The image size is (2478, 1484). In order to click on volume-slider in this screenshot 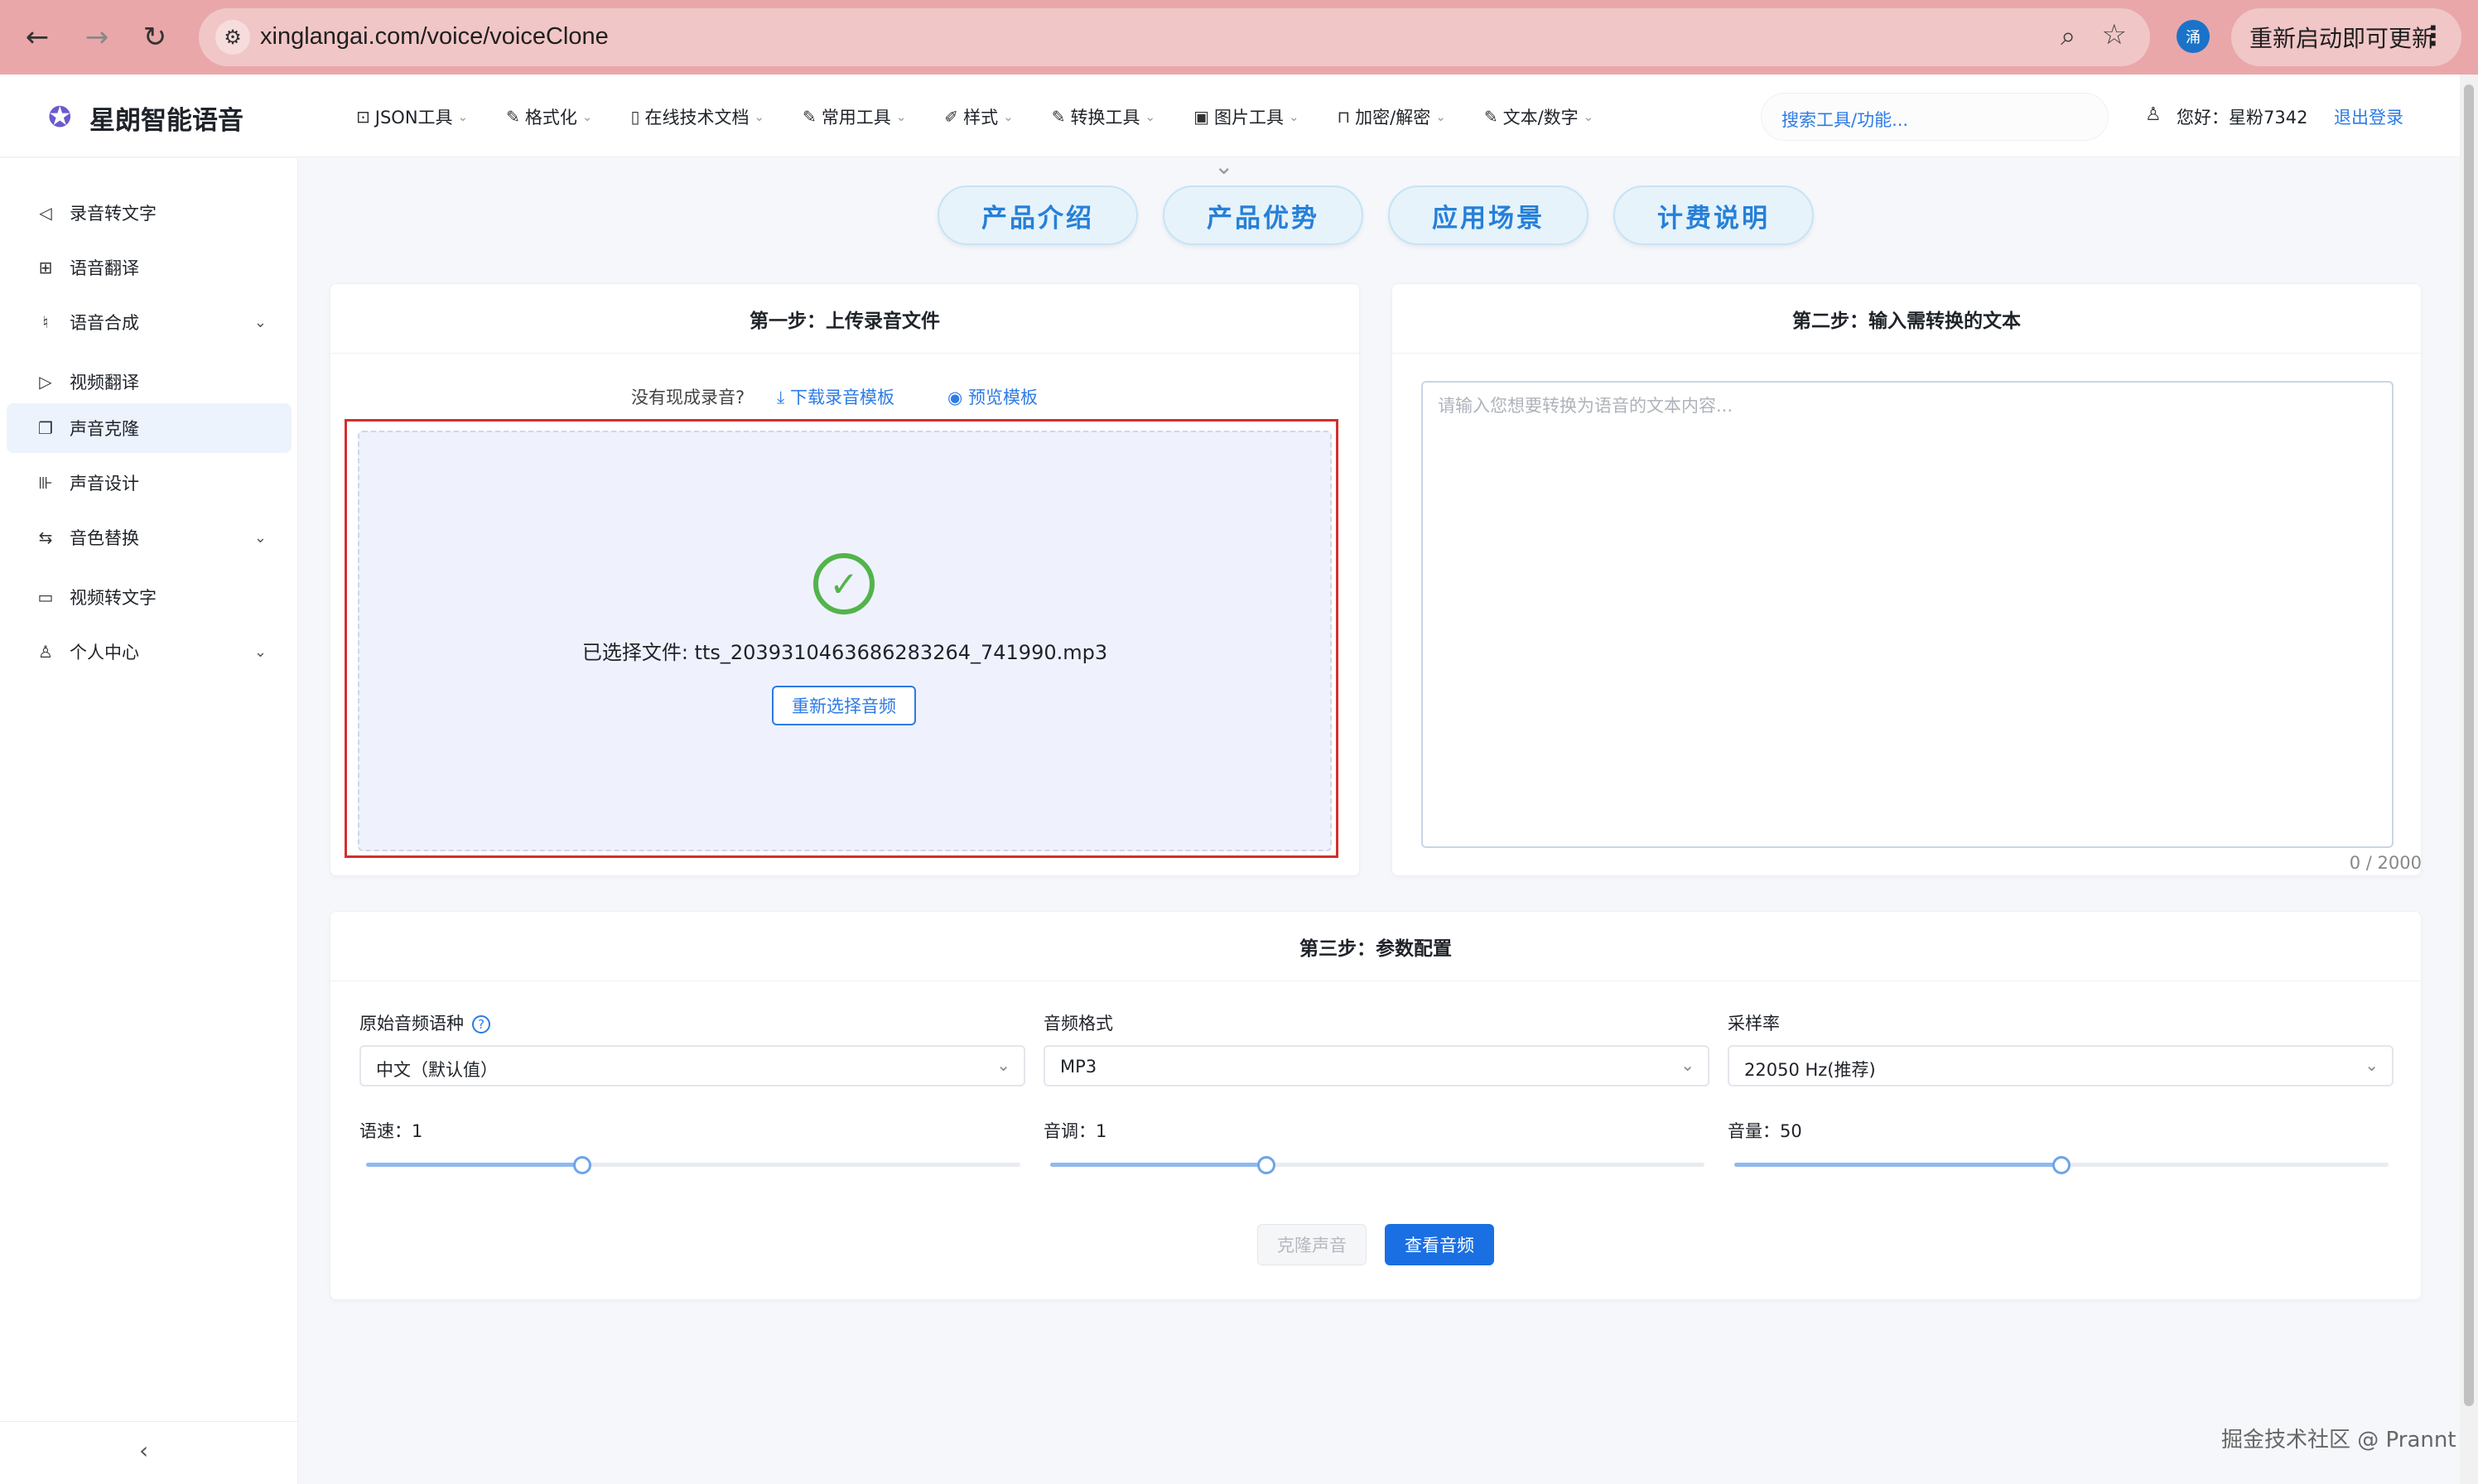, I will do `click(2061, 1165)`.